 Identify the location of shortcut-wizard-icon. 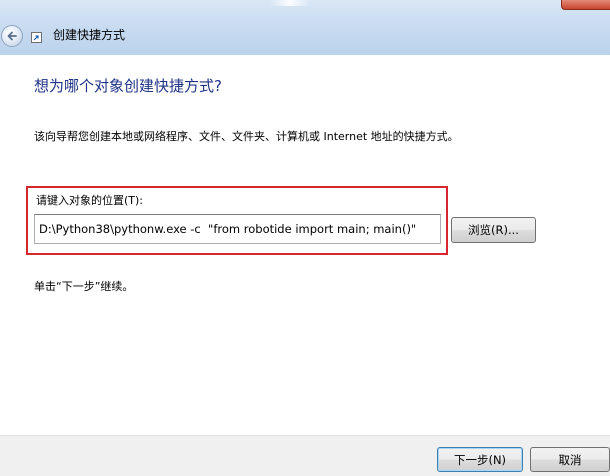
(36, 37).